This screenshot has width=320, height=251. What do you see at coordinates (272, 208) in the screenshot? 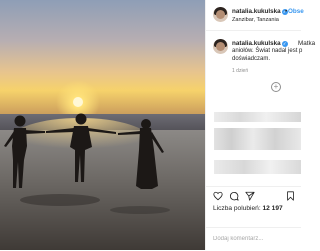
I see `likes-count: 12 197` at bounding box center [272, 208].